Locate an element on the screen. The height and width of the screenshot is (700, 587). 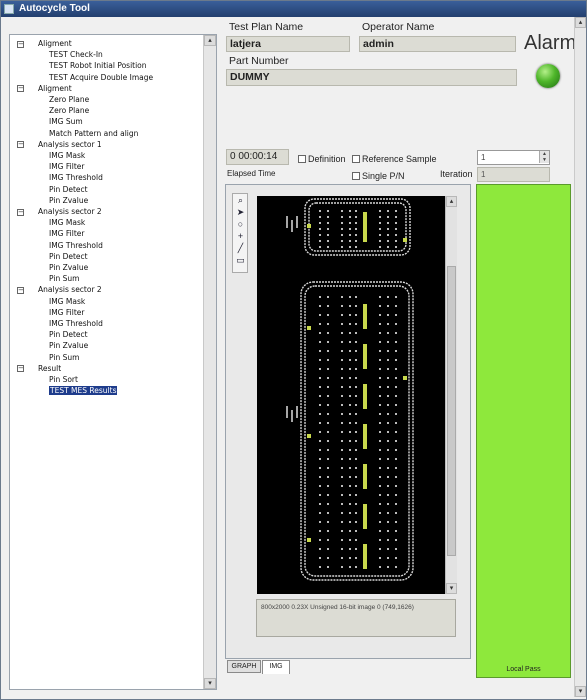
tree-scrollbar: ▴ ▾ is located at coordinates (209, 362).